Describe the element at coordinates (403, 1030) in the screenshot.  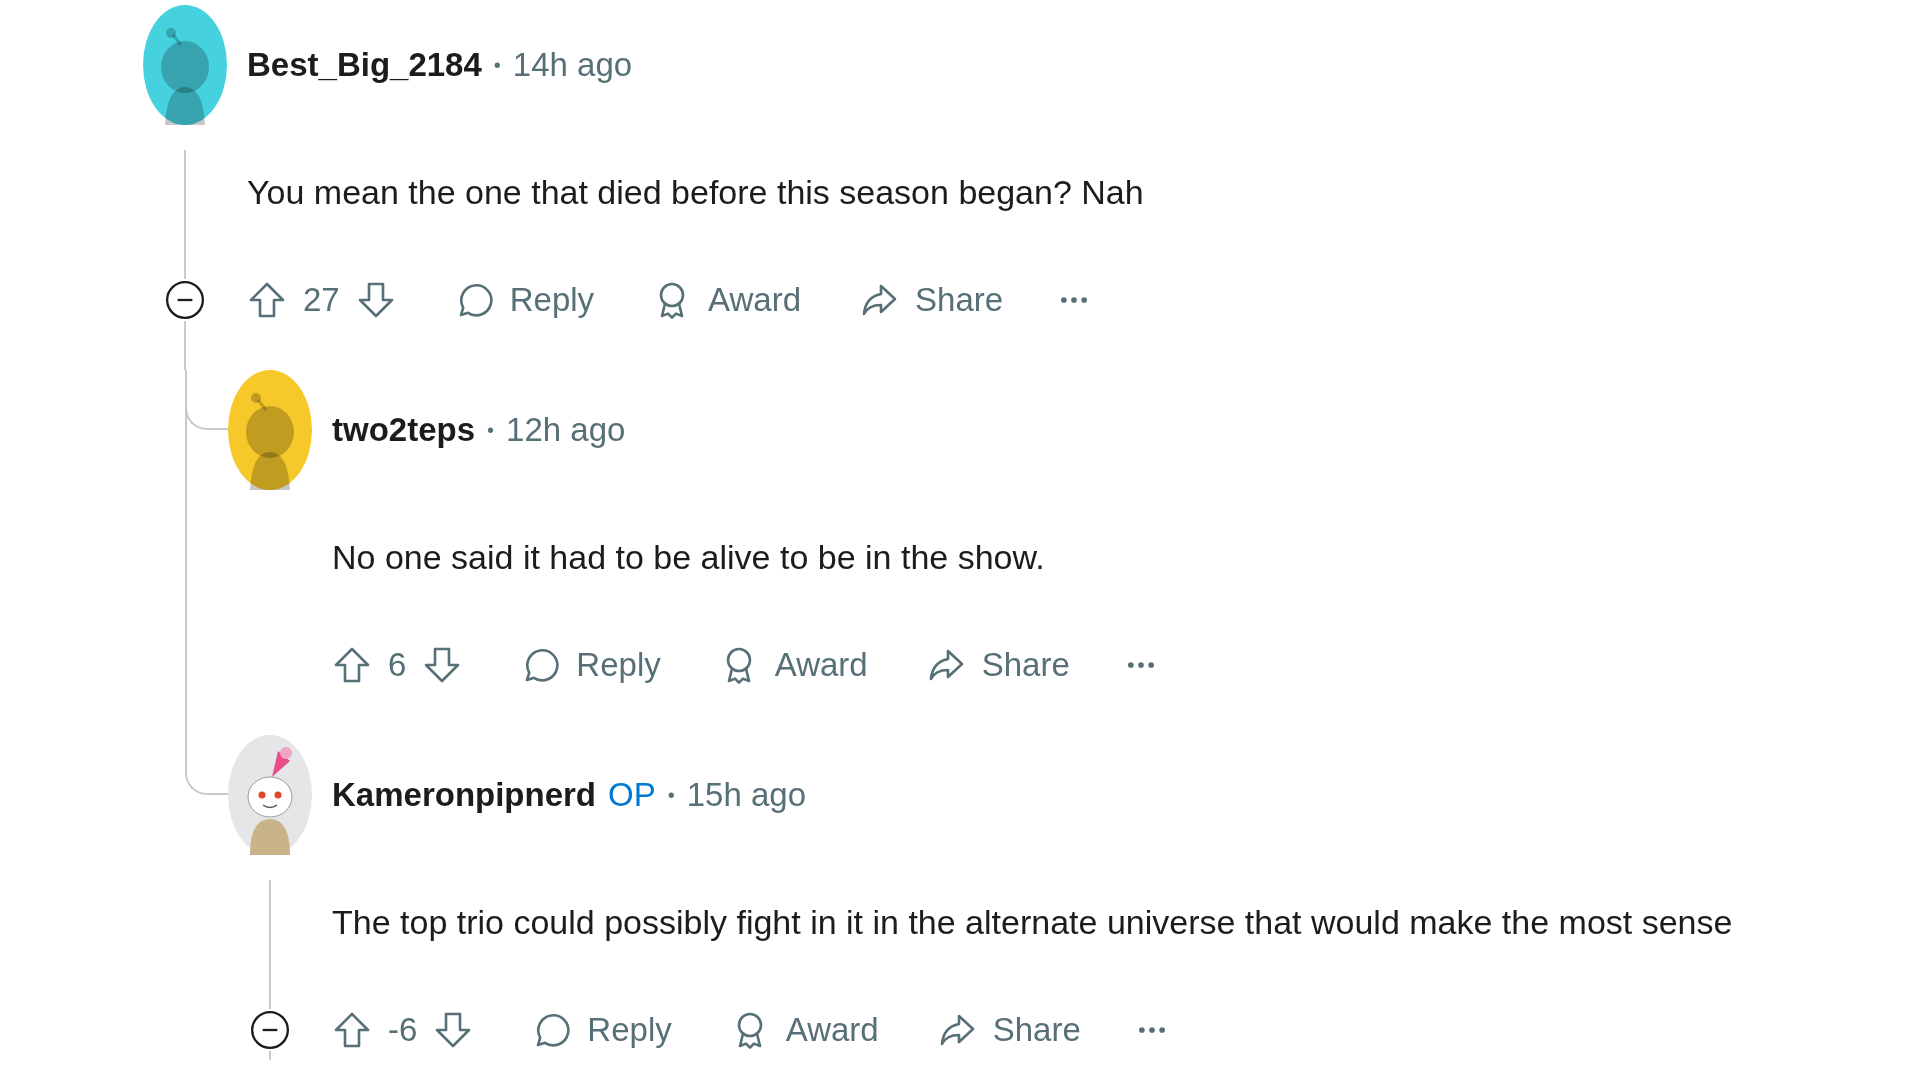
I see `vote-count: -6` at that location.